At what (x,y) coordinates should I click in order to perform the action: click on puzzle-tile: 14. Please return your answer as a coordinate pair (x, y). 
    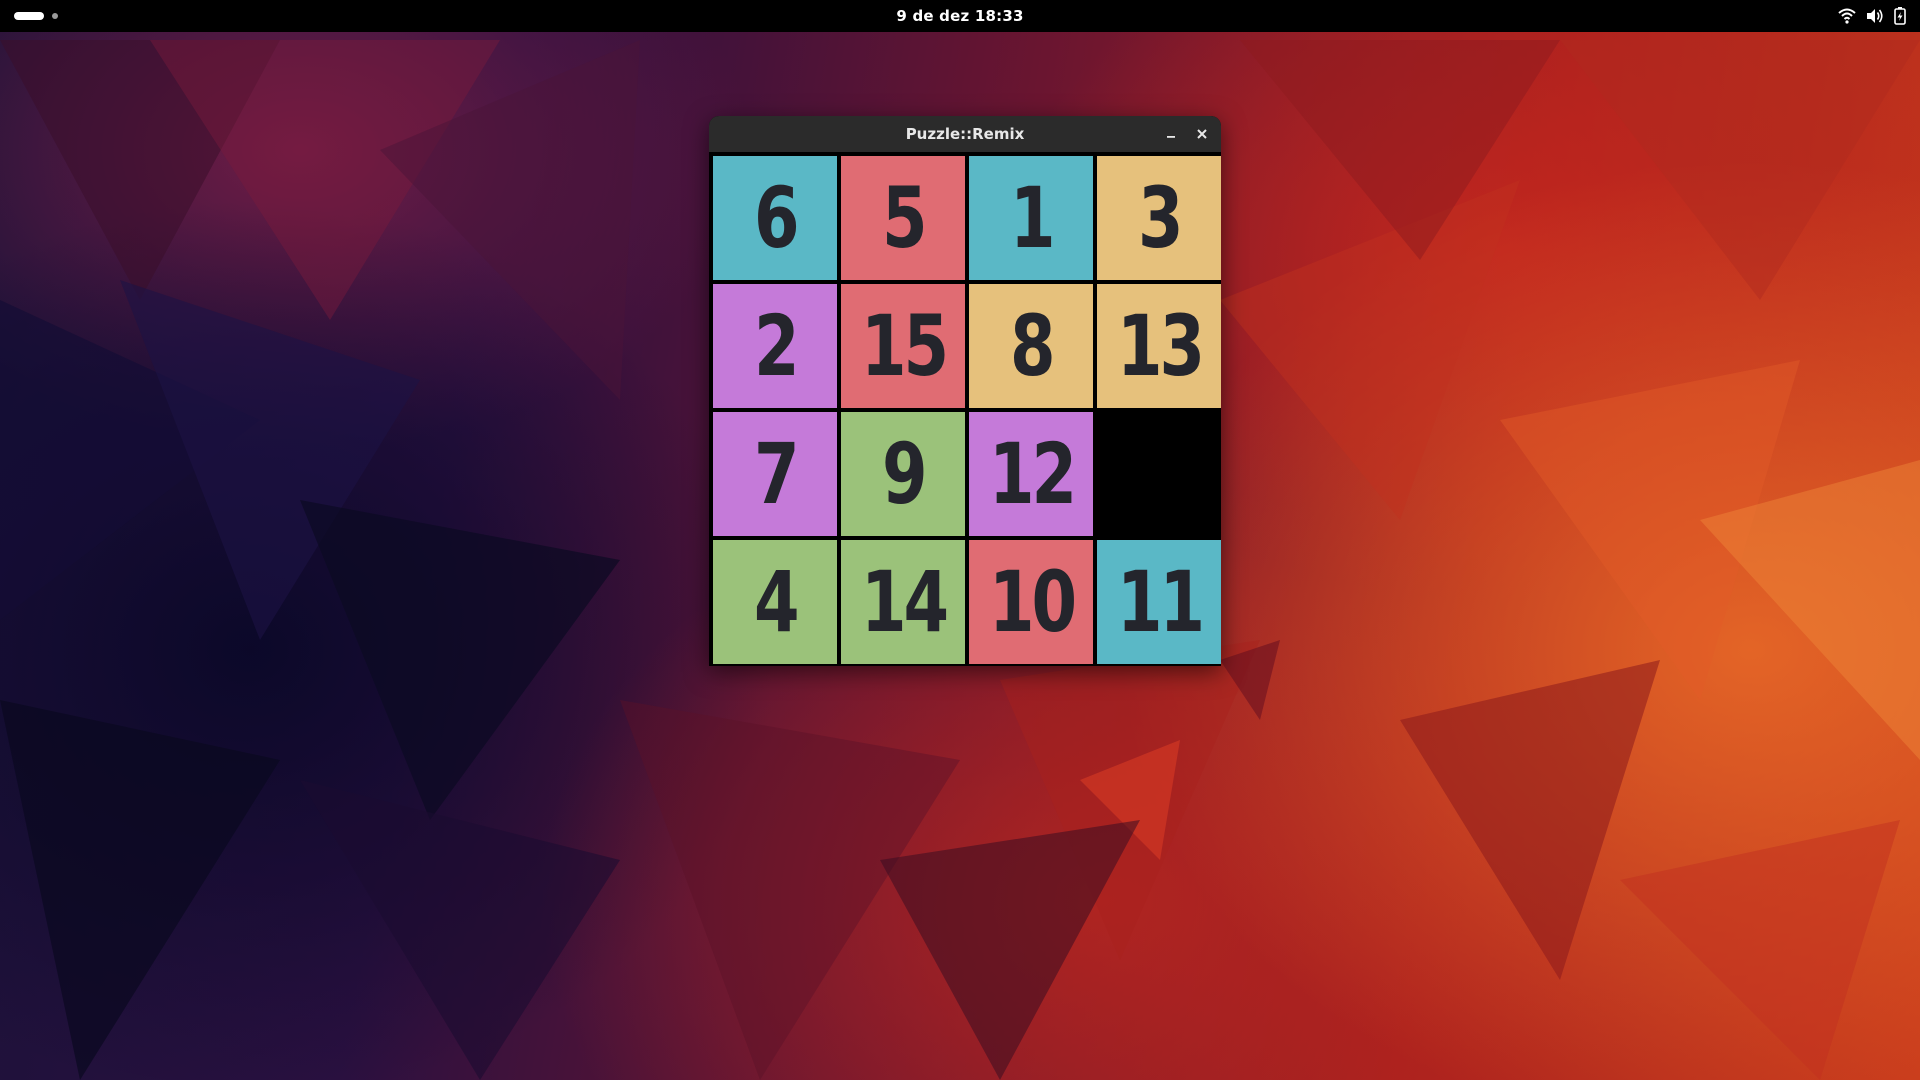
    Looking at the image, I should click on (903, 602).